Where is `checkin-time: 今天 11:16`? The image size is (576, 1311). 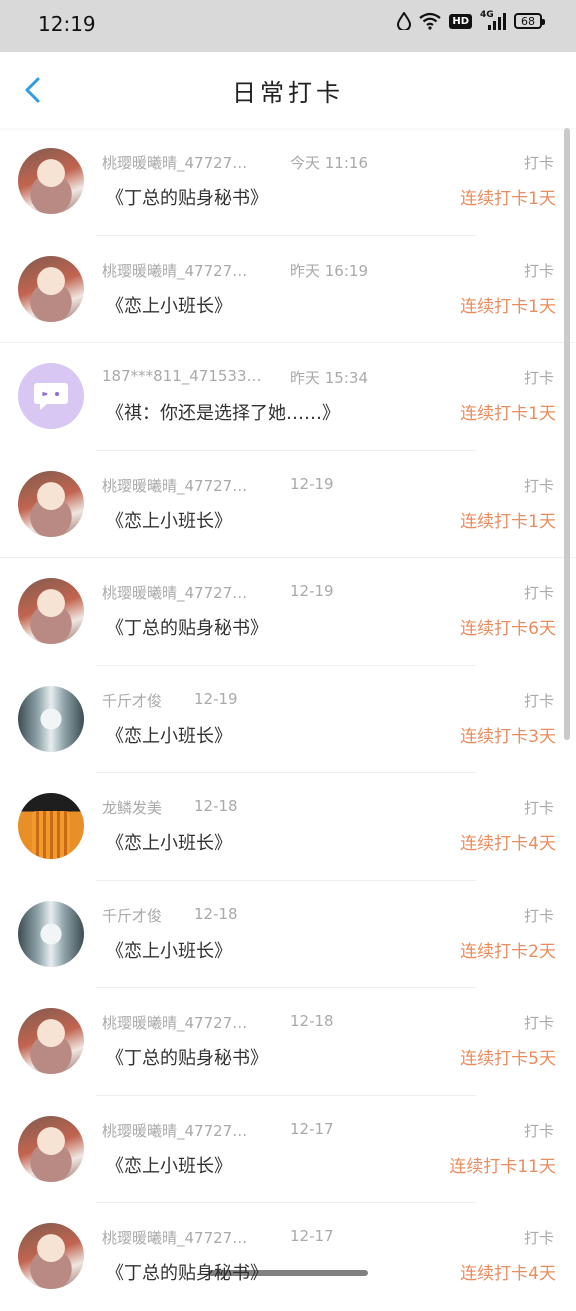
checkin-time: 今天 11:16 is located at coordinates (329, 163).